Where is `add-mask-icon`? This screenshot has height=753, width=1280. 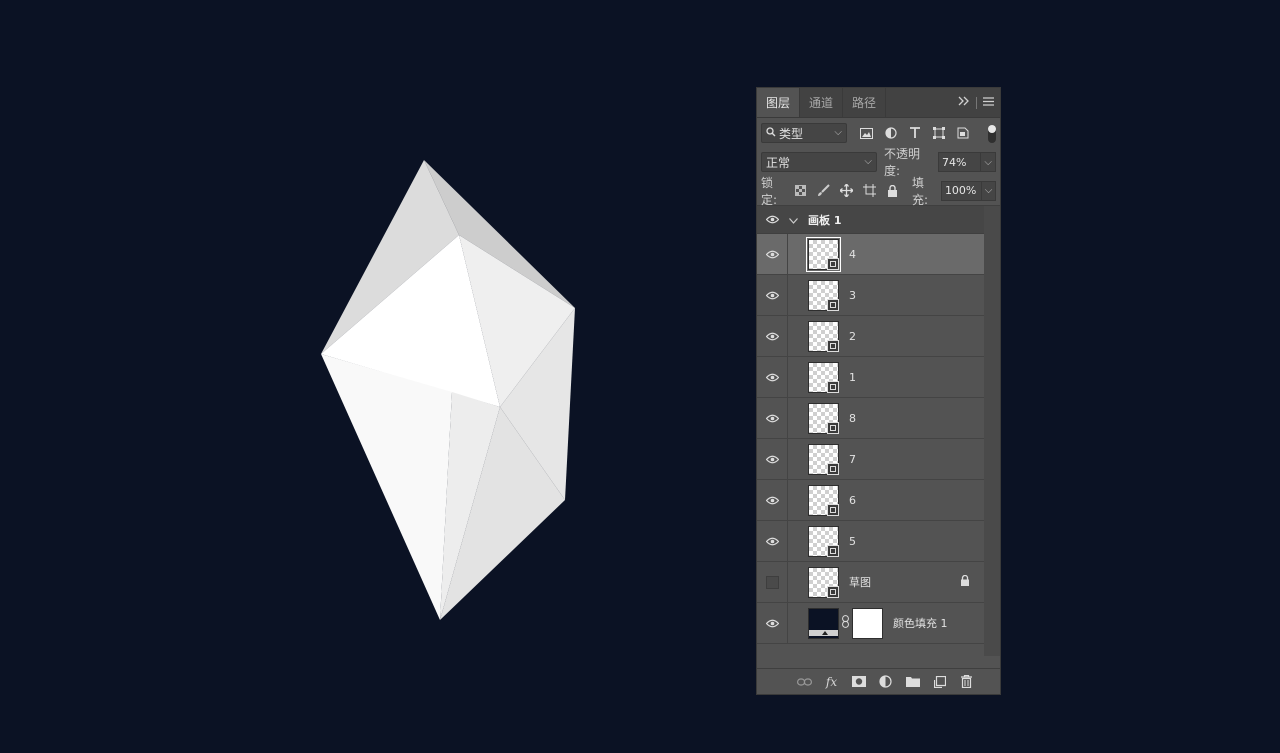
add-mask-icon is located at coordinates (858, 681).